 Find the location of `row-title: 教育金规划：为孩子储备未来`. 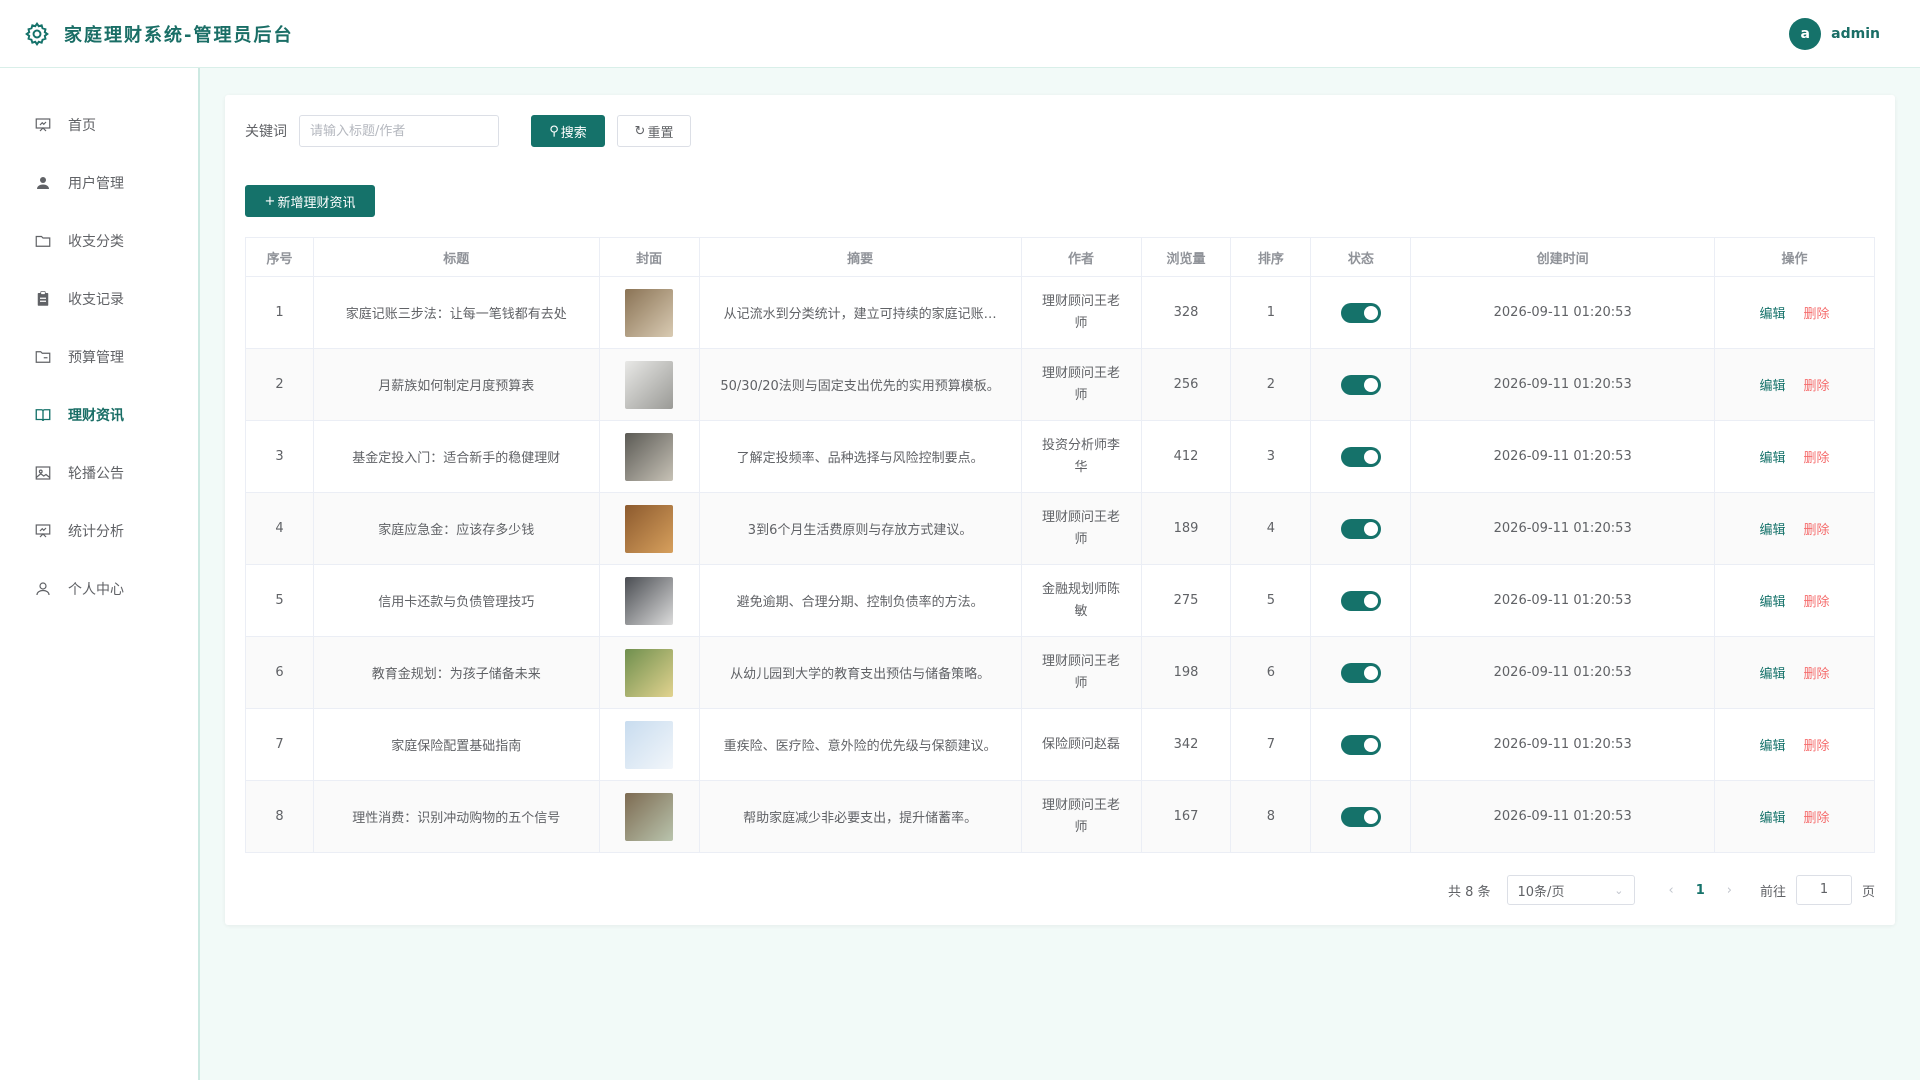

row-title: 教育金规划：为孩子储备未来 is located at coordinates (456, 672).